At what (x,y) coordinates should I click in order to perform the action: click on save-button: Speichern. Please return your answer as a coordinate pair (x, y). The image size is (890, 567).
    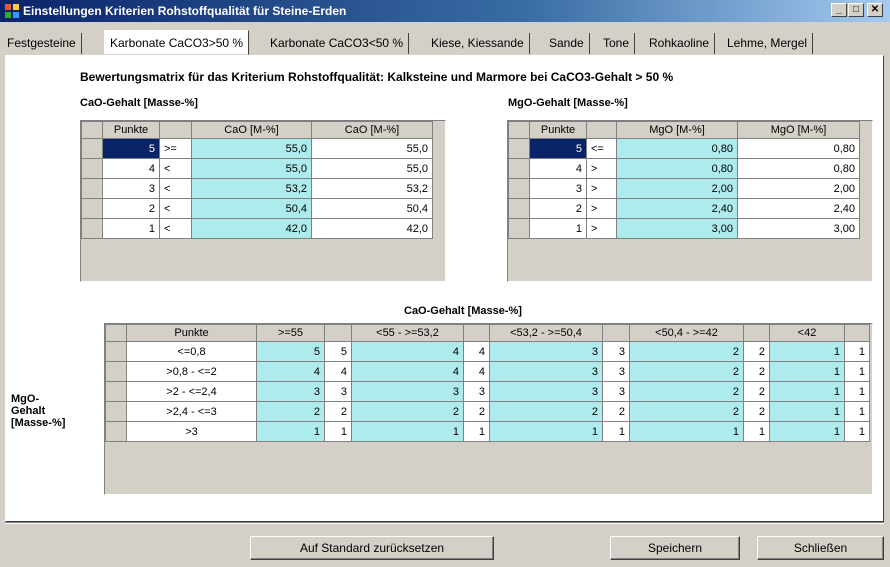
    Looking at the image, I should click on (675, 548).